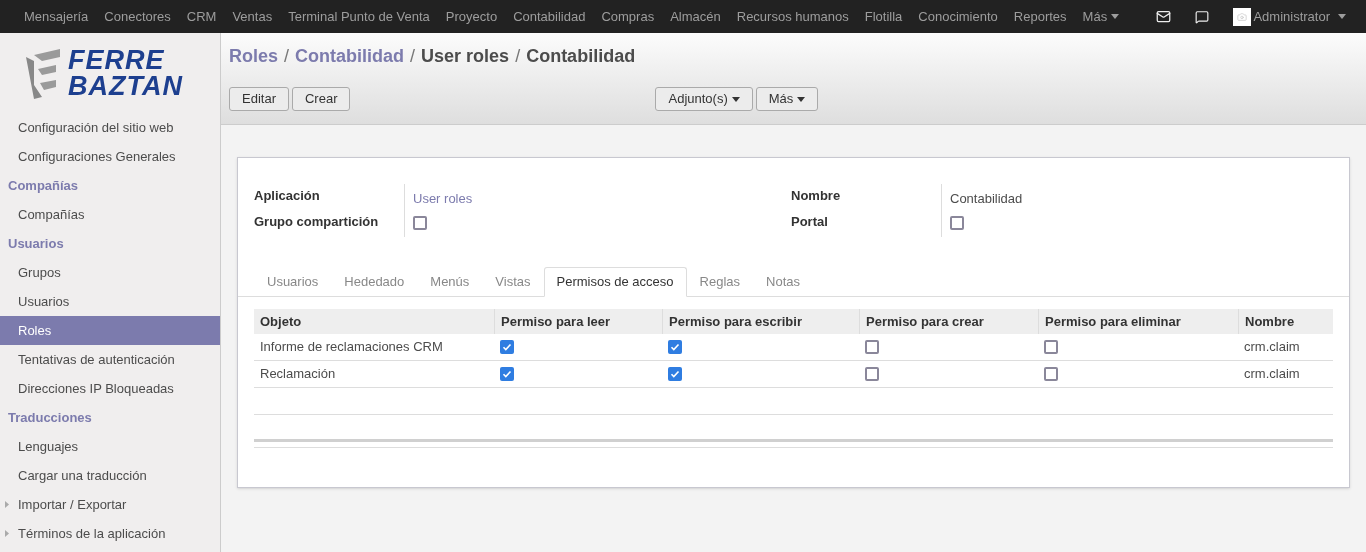  I want to click on breadcrumb-text: User roles, so click(465, 56).